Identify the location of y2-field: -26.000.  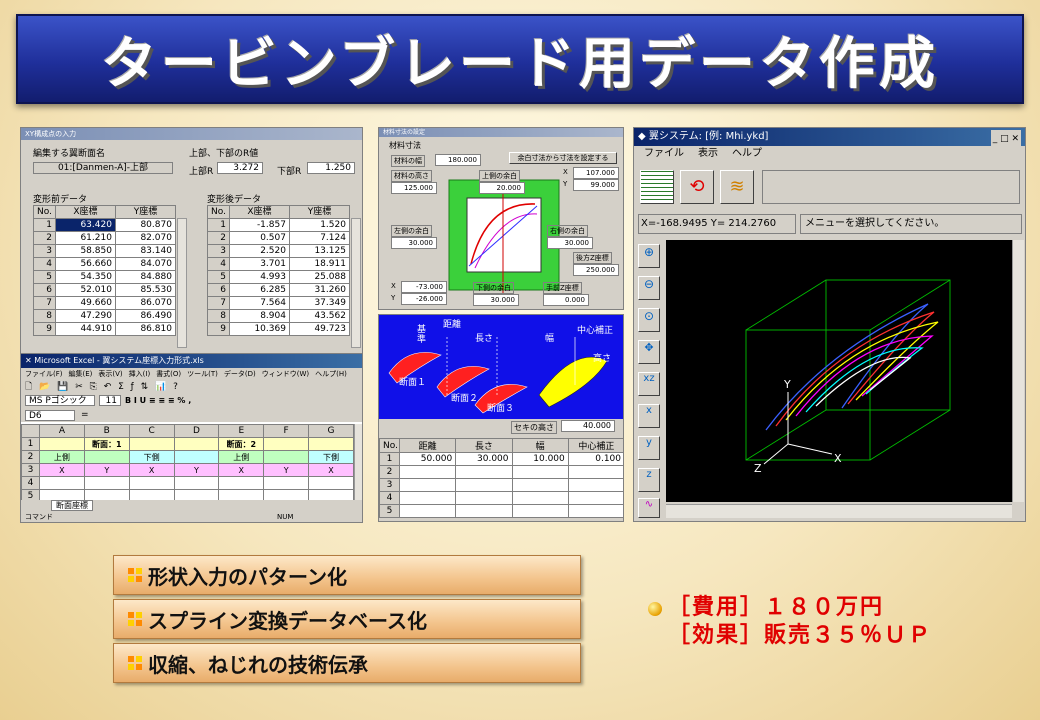
(424, 299).